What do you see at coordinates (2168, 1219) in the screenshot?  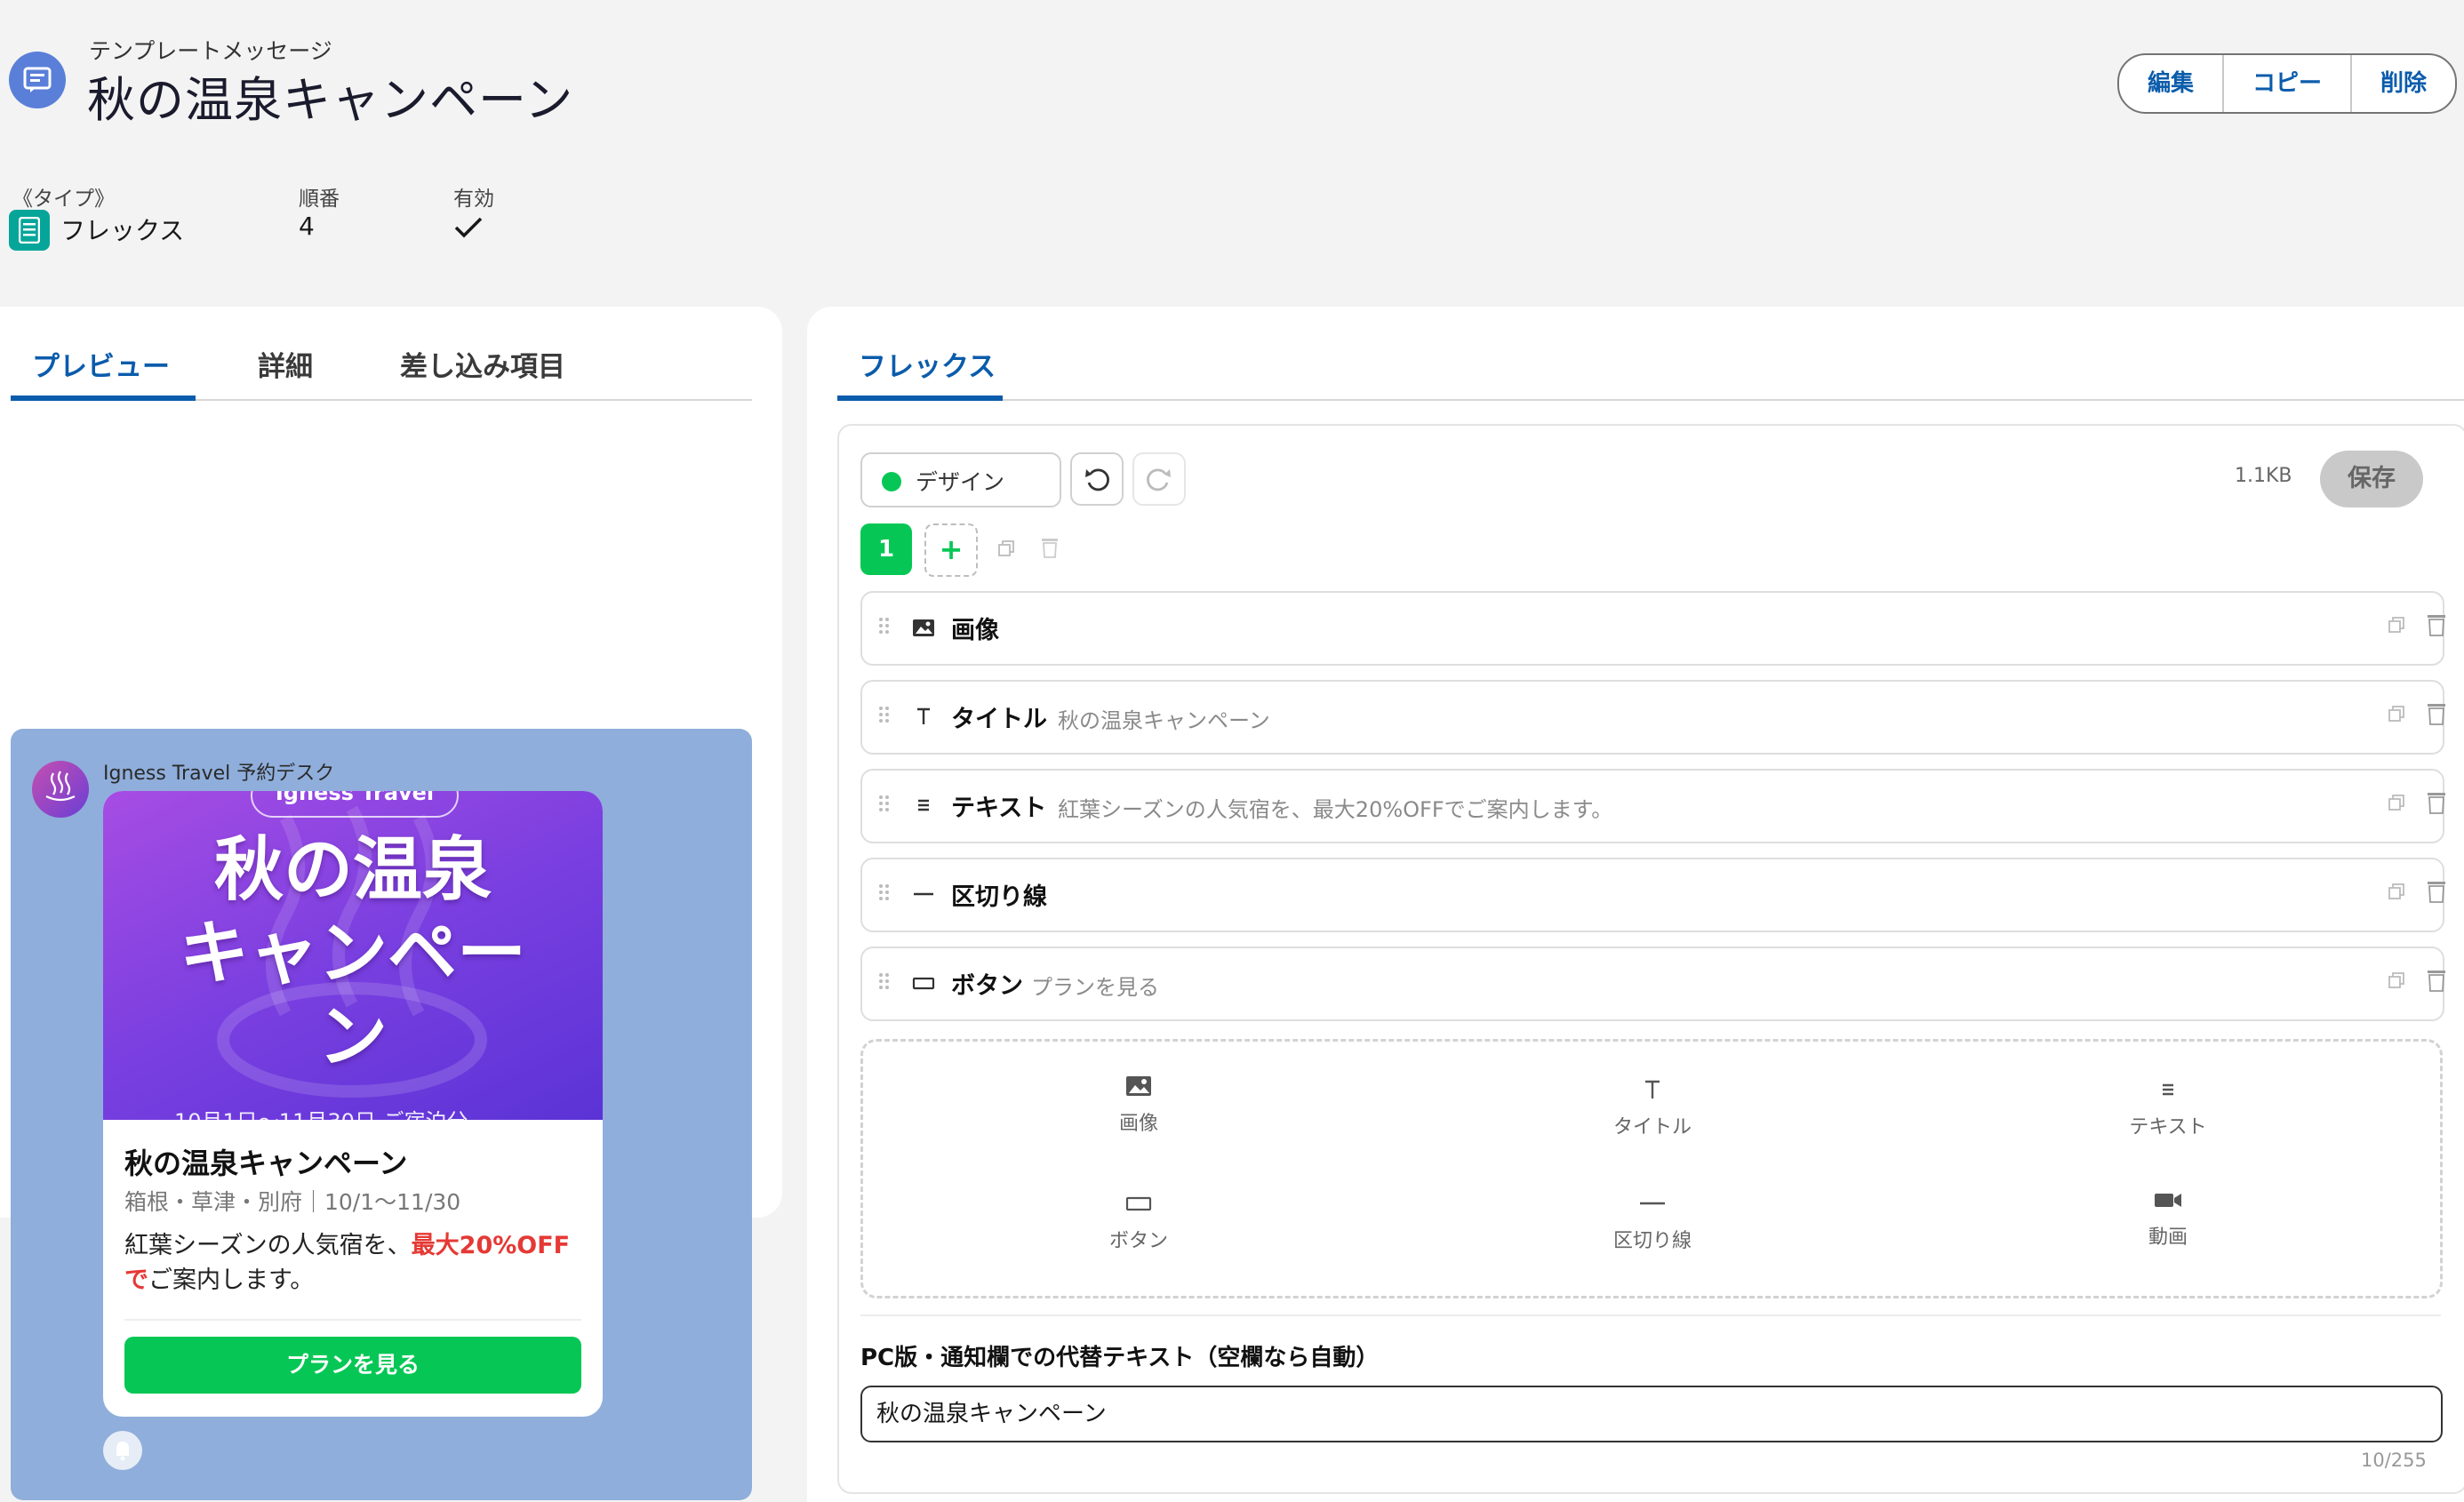 I see `palette-item-video: 動画` at bounding box center [2168, 1219].